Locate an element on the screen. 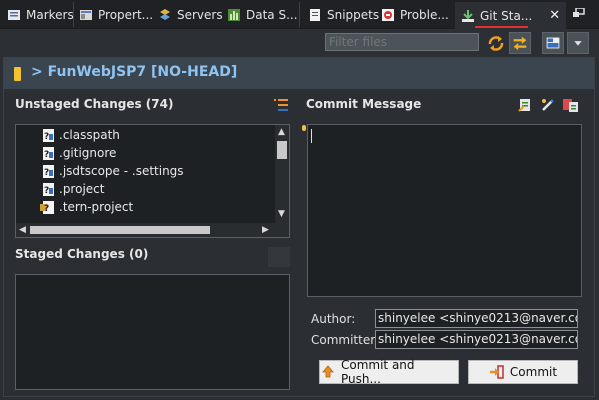 The height and width of the screenshot is (400, 599). list-item: ? .classpath is located at coordinates (81, 135).